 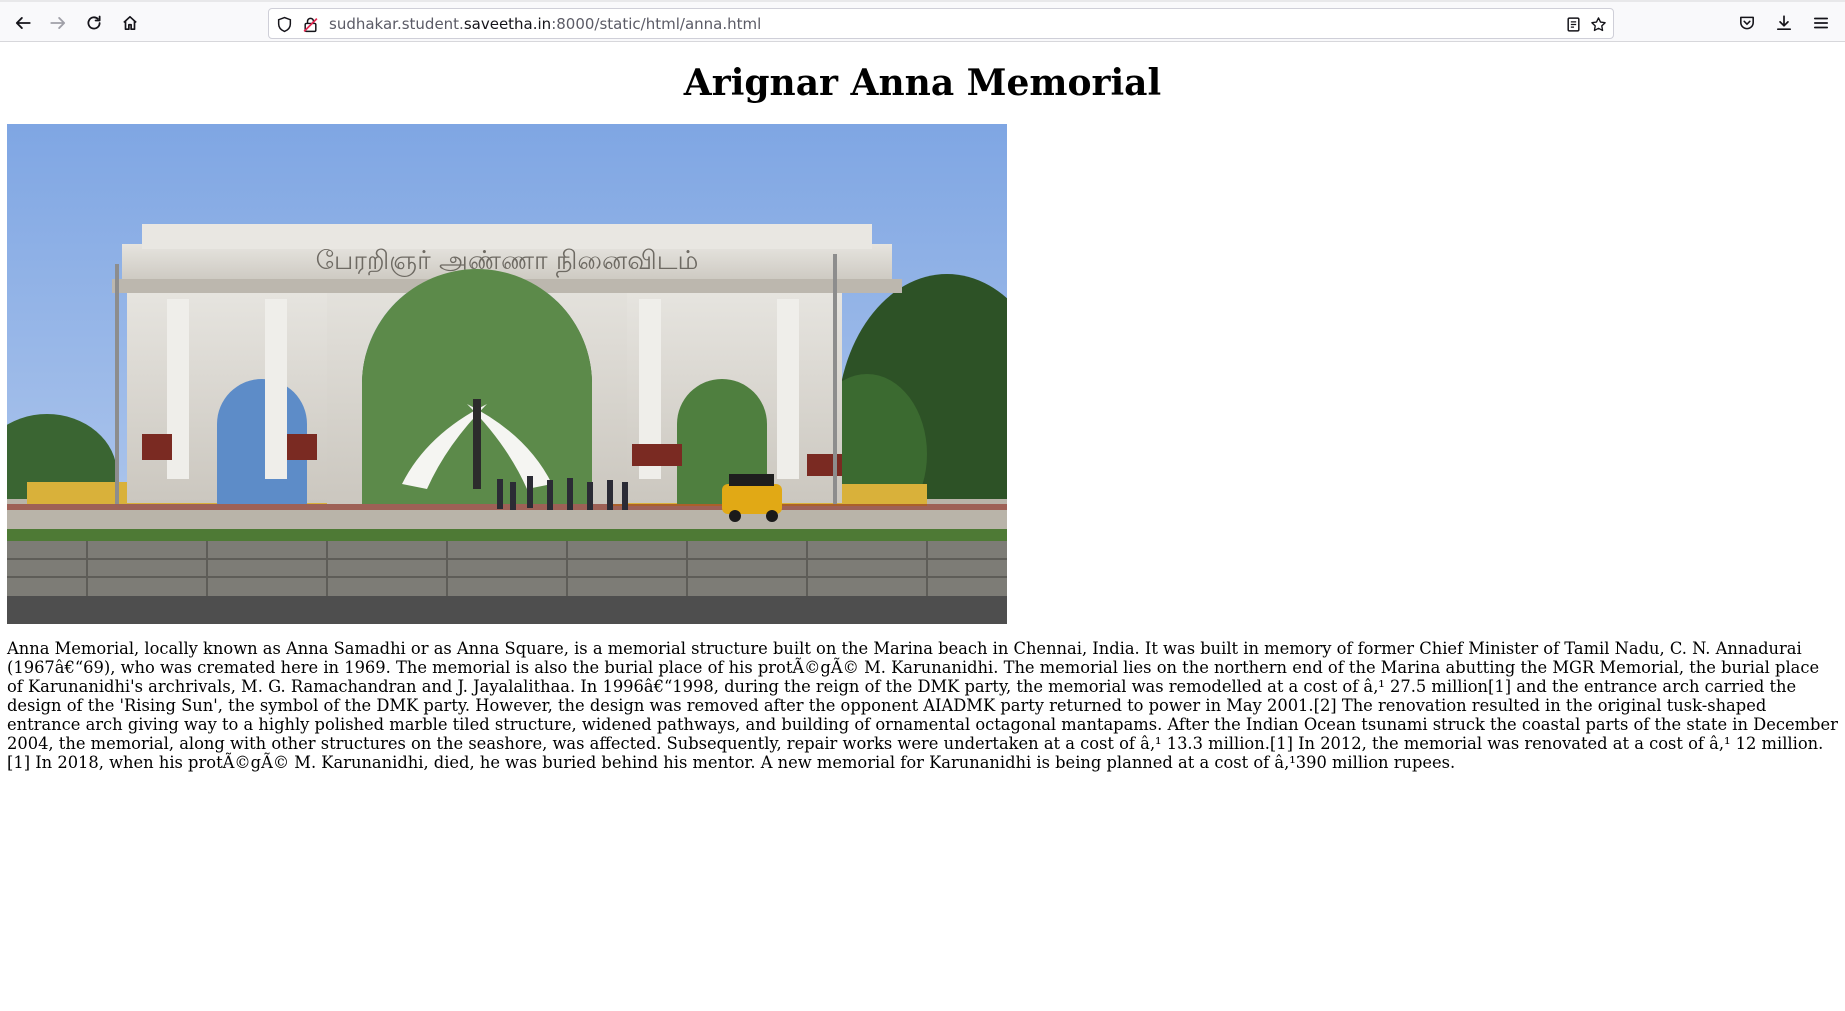 What do you see at coordinates (396, 24) in the screenshot?
I see `url-prefix: sudhakar.student.` at bounding box center [396, 24].